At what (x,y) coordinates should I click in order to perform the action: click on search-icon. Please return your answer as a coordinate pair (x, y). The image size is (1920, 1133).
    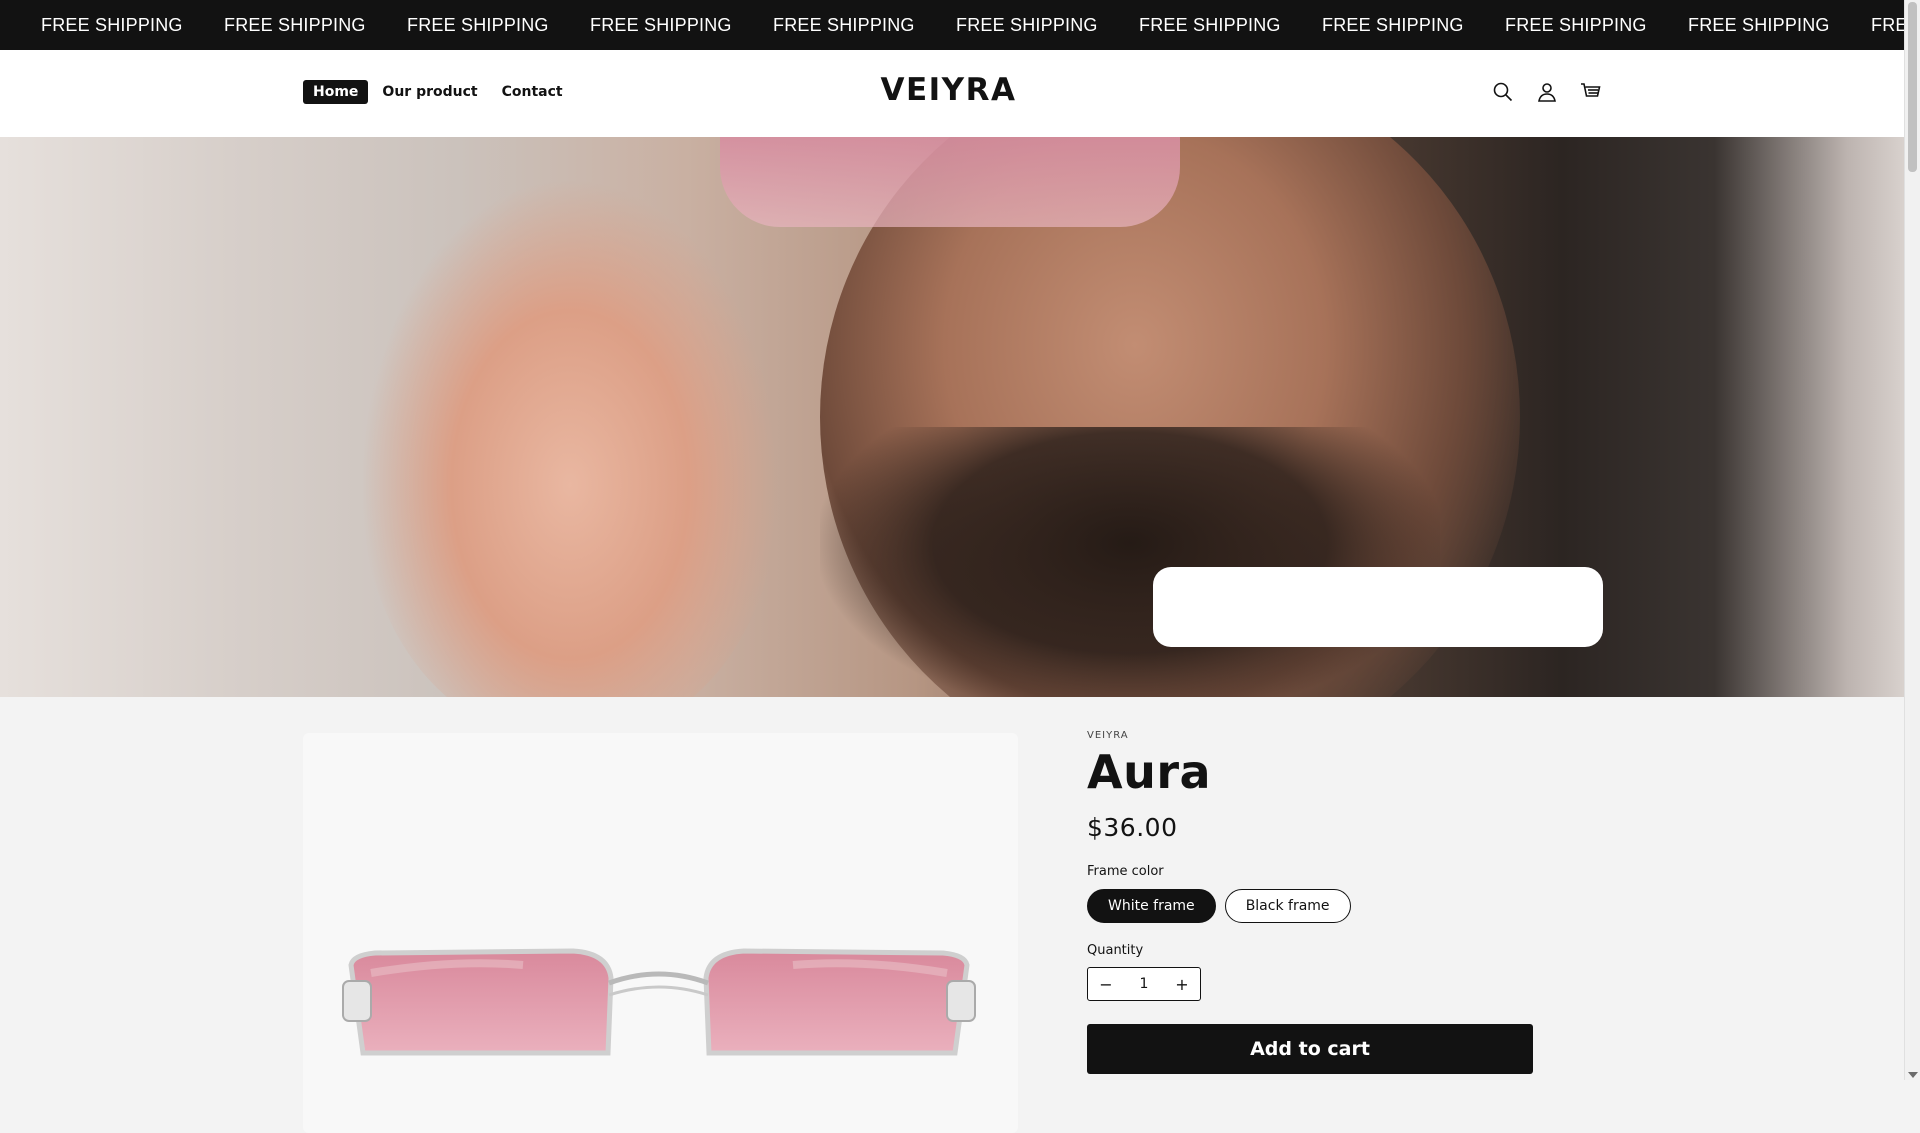
    Looking at the image, I should click on (1503, 92).